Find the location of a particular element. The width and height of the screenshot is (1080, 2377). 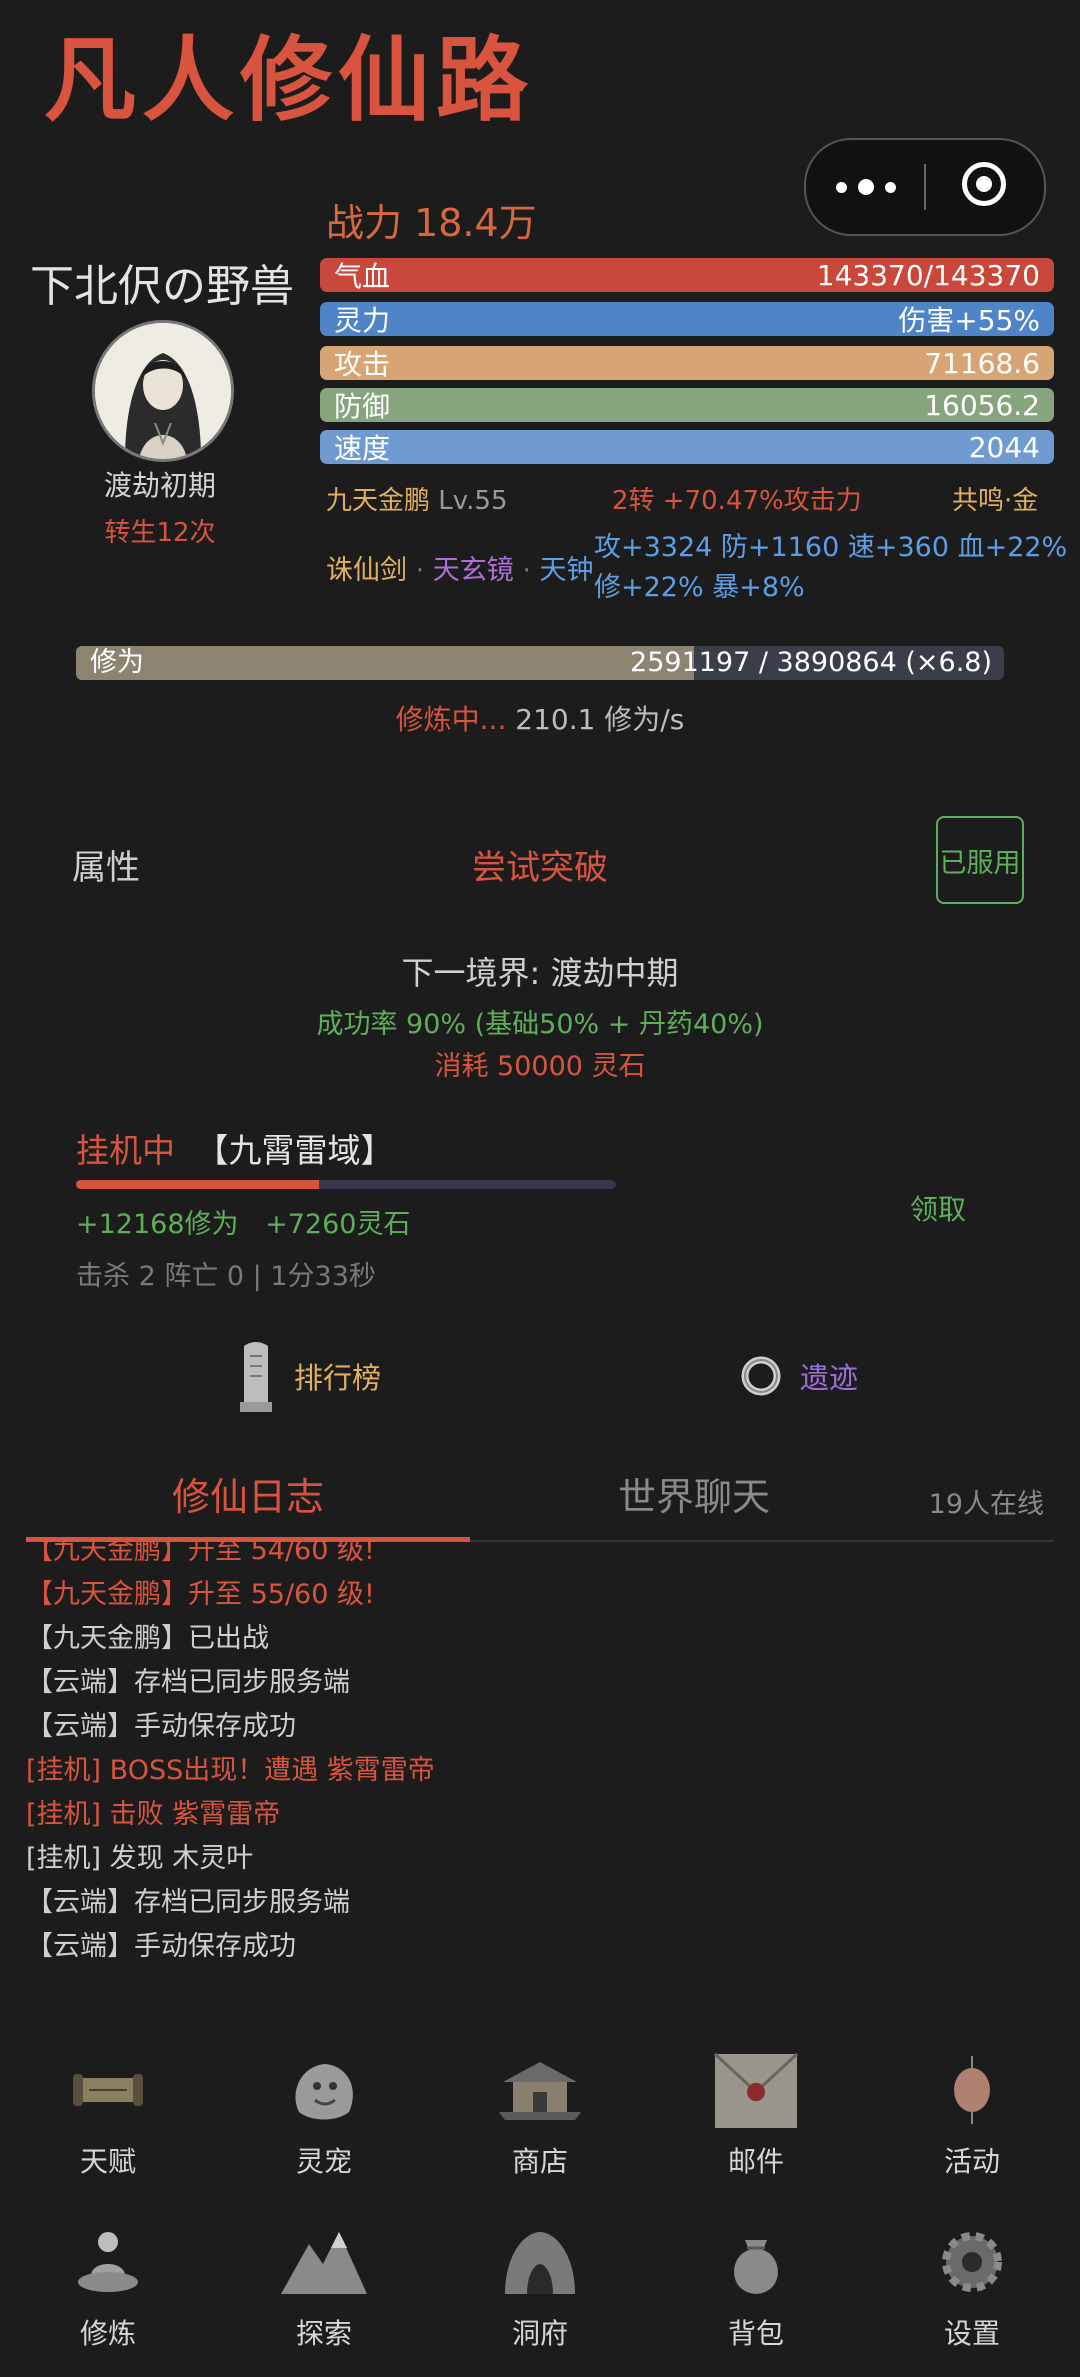

miniprogram-capsule is located at coordinates (925, 187).